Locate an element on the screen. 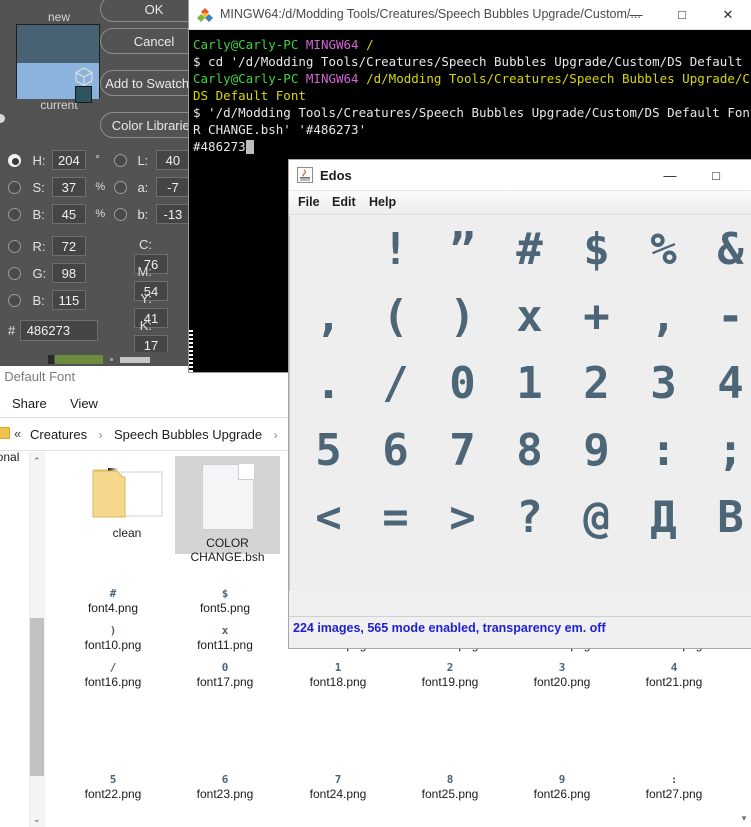 Image resolution: width=751 pixels, height=827 pixels. glyph-cell: 3 is located at coordinates (663, 383).